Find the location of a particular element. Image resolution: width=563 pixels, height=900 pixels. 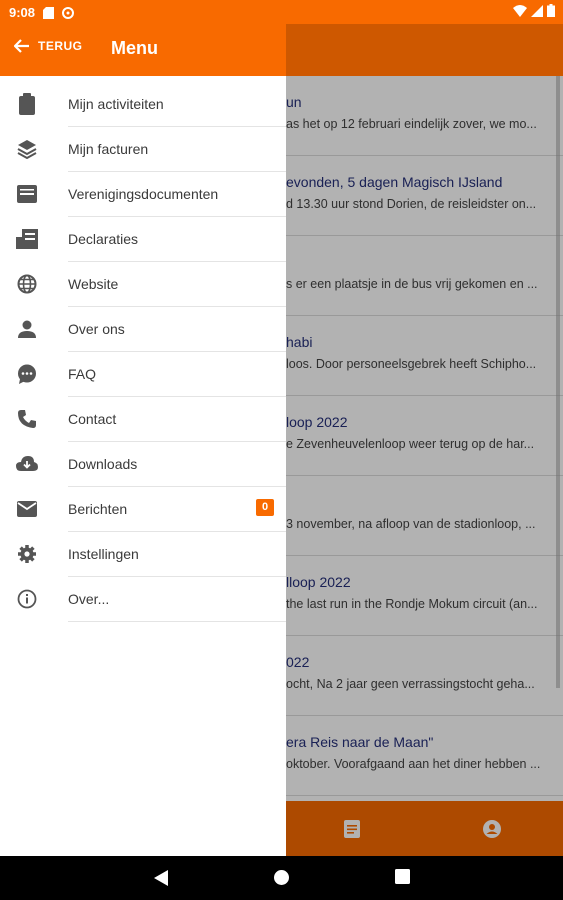

globe-icon is located at coordinates (27, 284).